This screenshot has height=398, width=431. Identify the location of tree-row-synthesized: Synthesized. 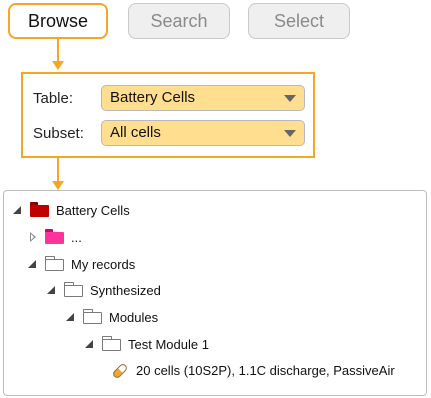
(103, 290).